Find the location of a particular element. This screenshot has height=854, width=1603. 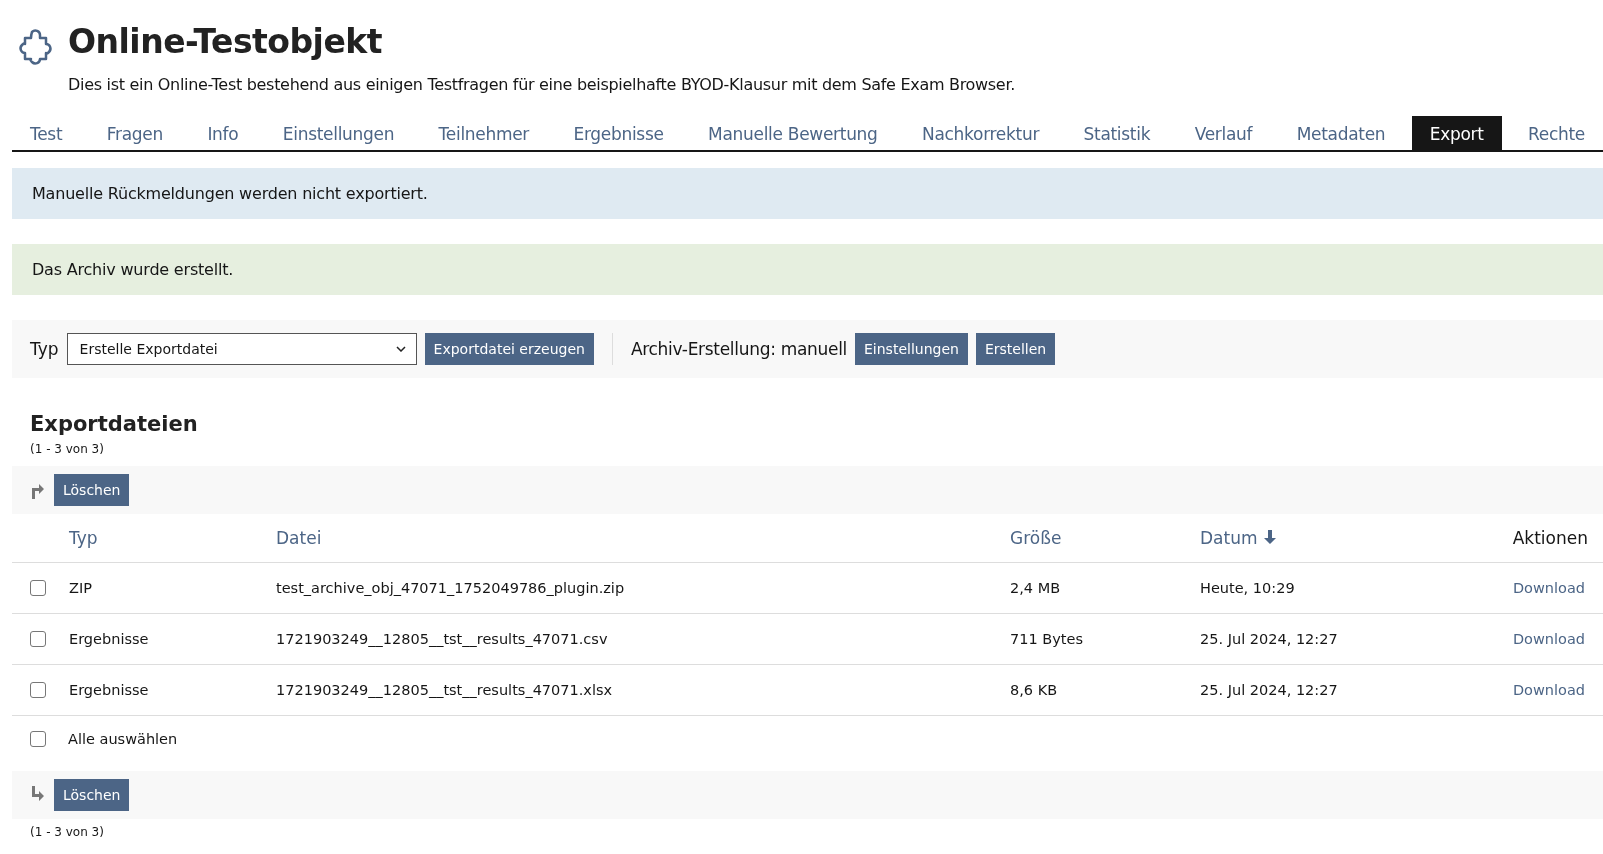

tab: Ergebnisse is located at coordinates (618, 133).